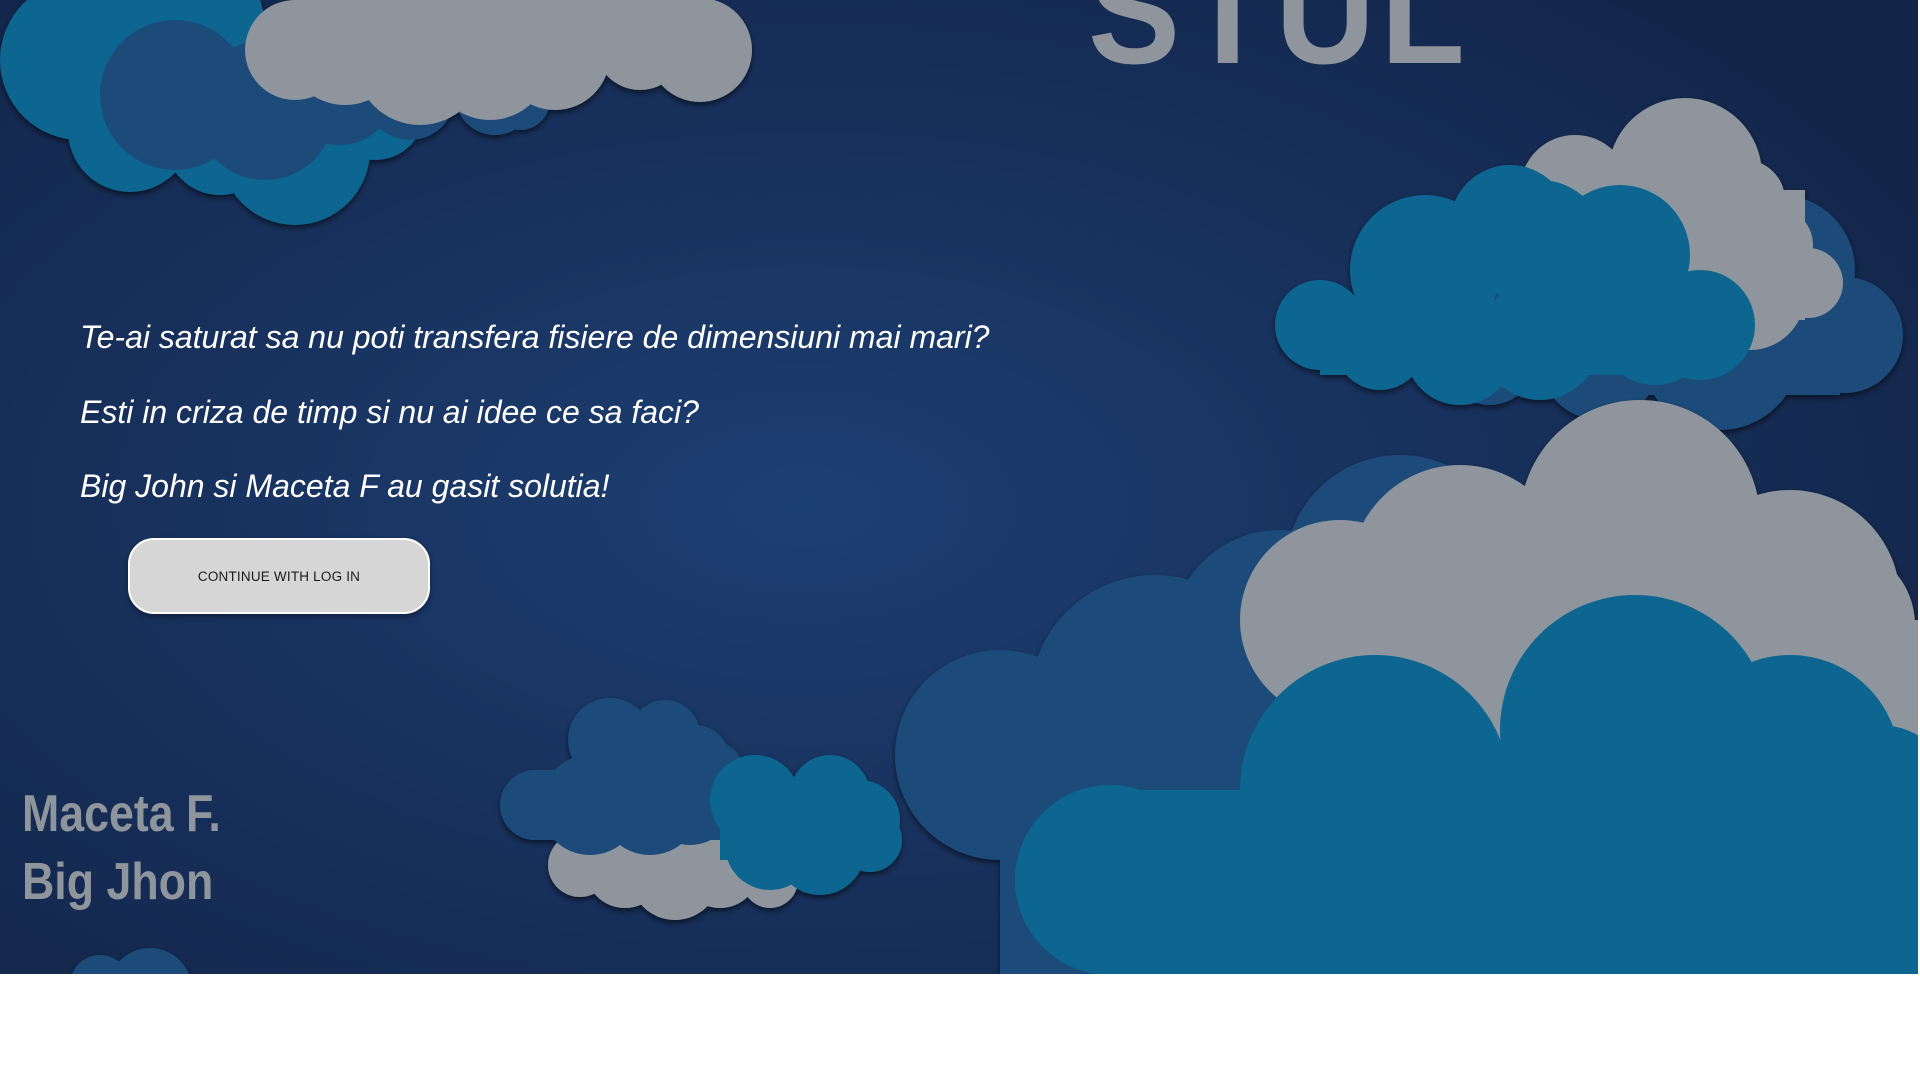 The width and height of the screenshot is (1920, 1080). What do you see at coordinates (118, 882) in the screenshot?
I see `author-name: Big Jhon` at bounding box center [118, 882].